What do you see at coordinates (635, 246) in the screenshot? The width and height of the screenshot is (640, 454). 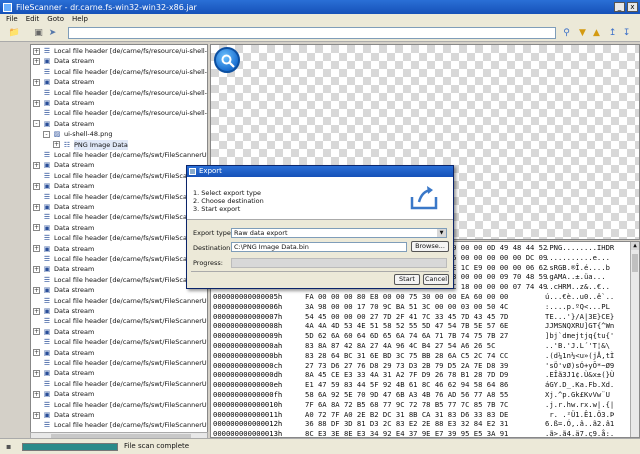 I see `scroll-up-icon: ▲` at bounding box center [635, 246].